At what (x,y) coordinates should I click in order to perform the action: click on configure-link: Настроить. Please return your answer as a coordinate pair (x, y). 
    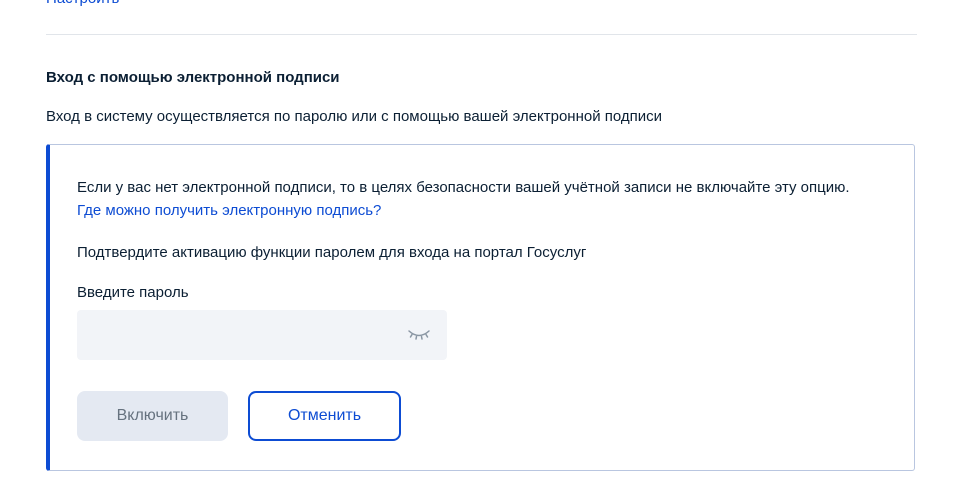
    Looking at the image, I should click on (82, 4).